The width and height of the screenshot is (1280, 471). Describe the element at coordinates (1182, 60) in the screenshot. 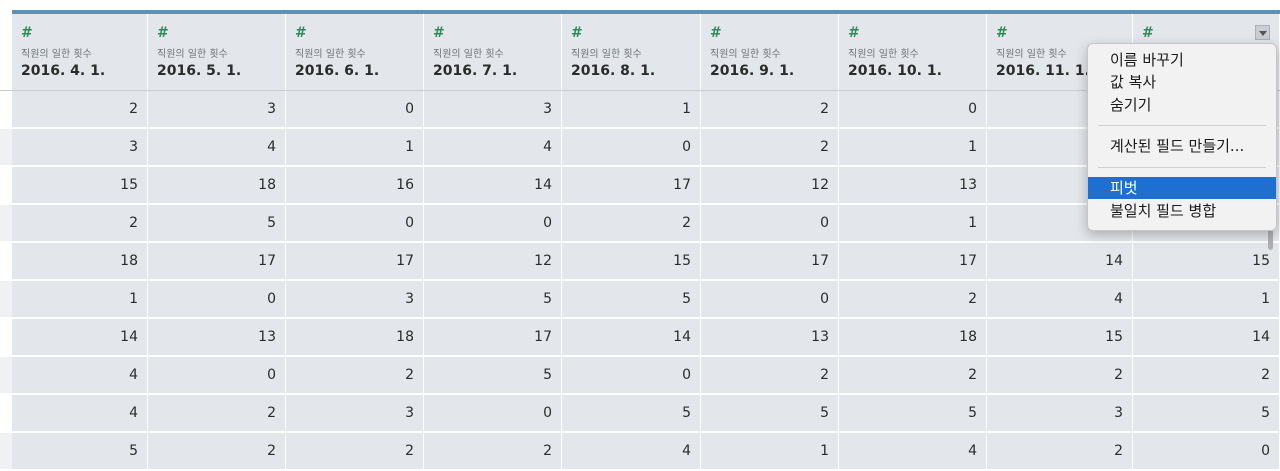

I see `menu-item-rename: 이름 바꾸기` at that location.